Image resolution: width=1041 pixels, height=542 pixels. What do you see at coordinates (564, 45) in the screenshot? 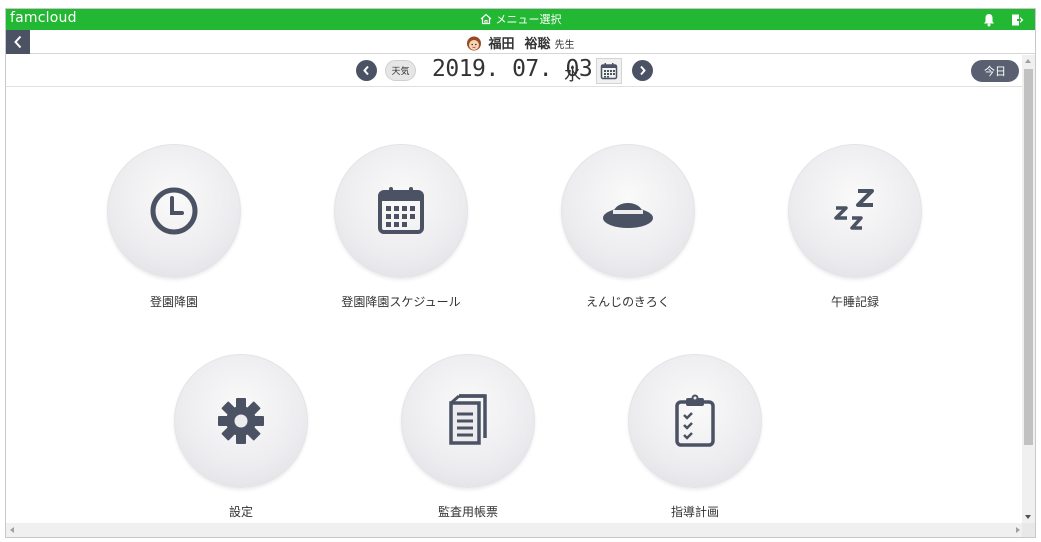
I see `user-honorific: 先生` at bounding box center [564, 45].